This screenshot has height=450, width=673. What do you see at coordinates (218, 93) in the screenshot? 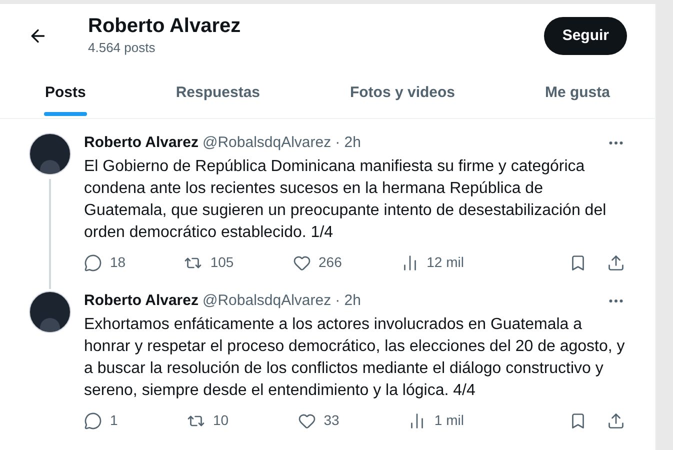
I see `profile-tab: Respuestas` at bounding box center [218, 93].